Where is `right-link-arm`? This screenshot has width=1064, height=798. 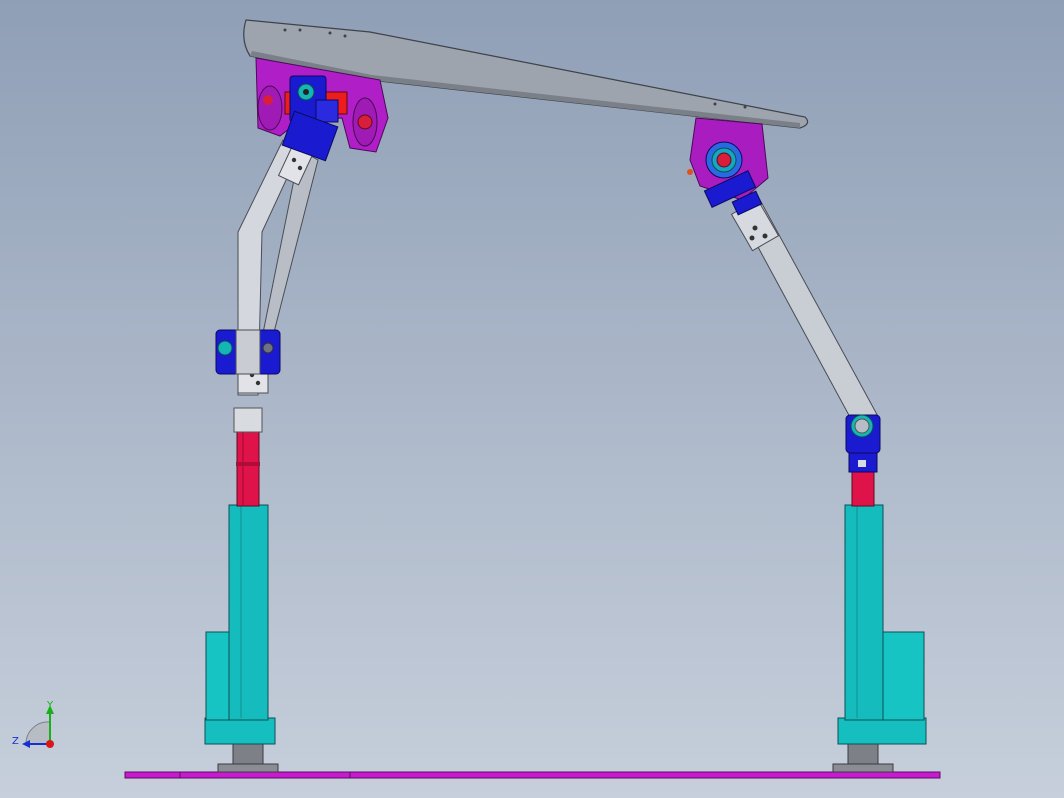
right-link-arm is located at coordinates (805, 326).